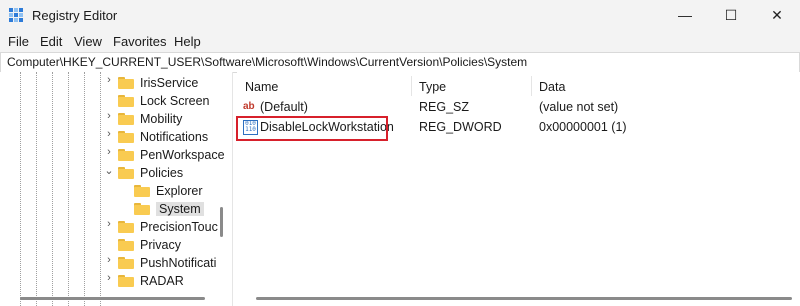 The width and height of the screenshot is (800, 306). I want to click on menu-bar: File Edit View Favorites Help, so click(400, 41).